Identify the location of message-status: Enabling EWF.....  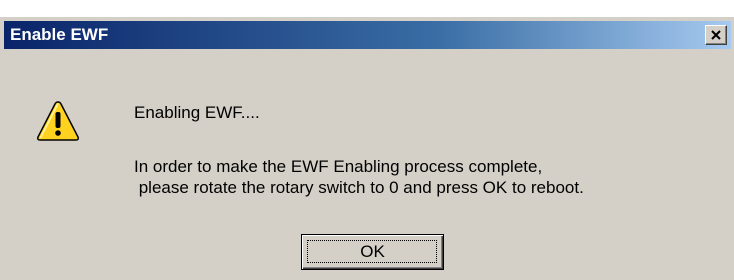
(197, 112).